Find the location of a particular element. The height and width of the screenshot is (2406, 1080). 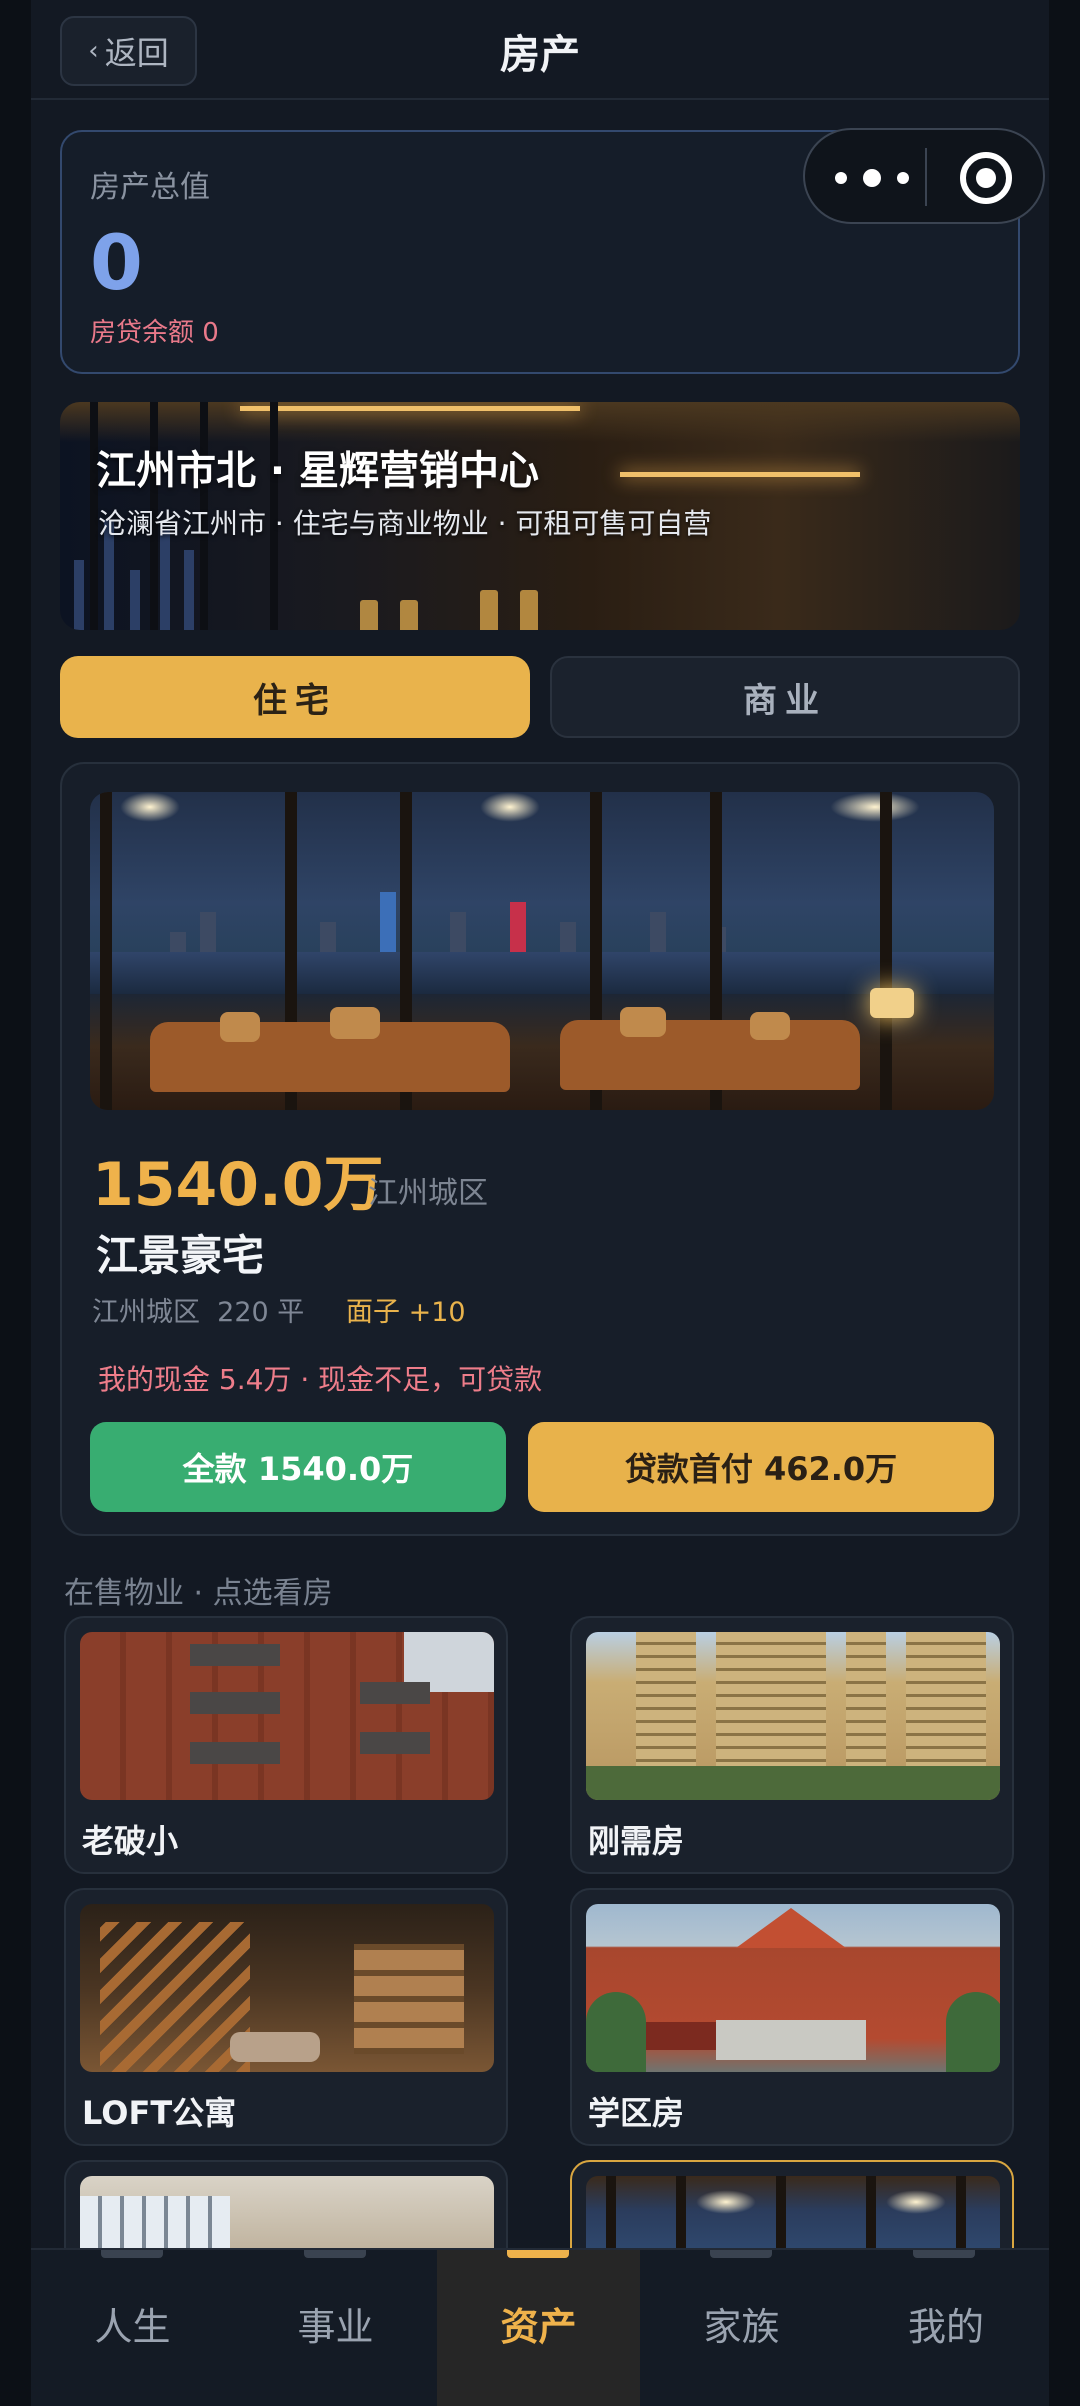

listing-item: 刚需房 is located at coordinates (792, 1745).